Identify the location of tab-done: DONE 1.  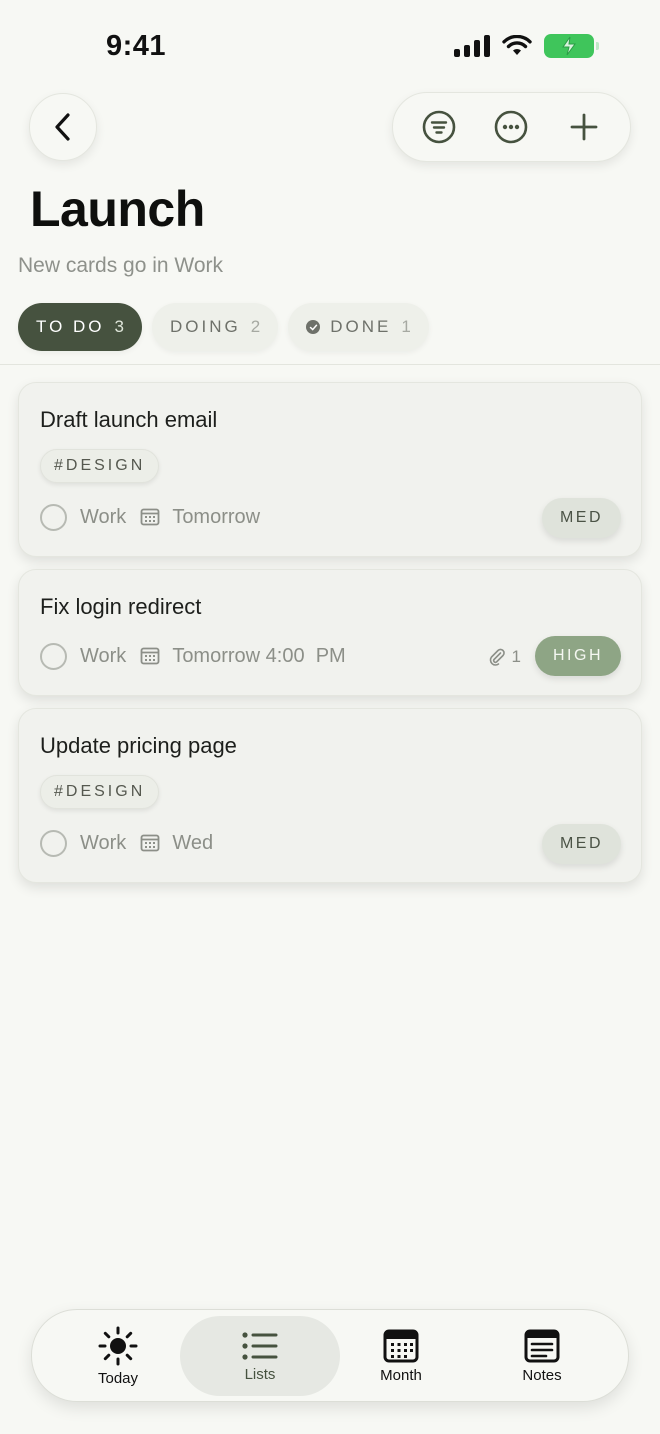
(358, 327).